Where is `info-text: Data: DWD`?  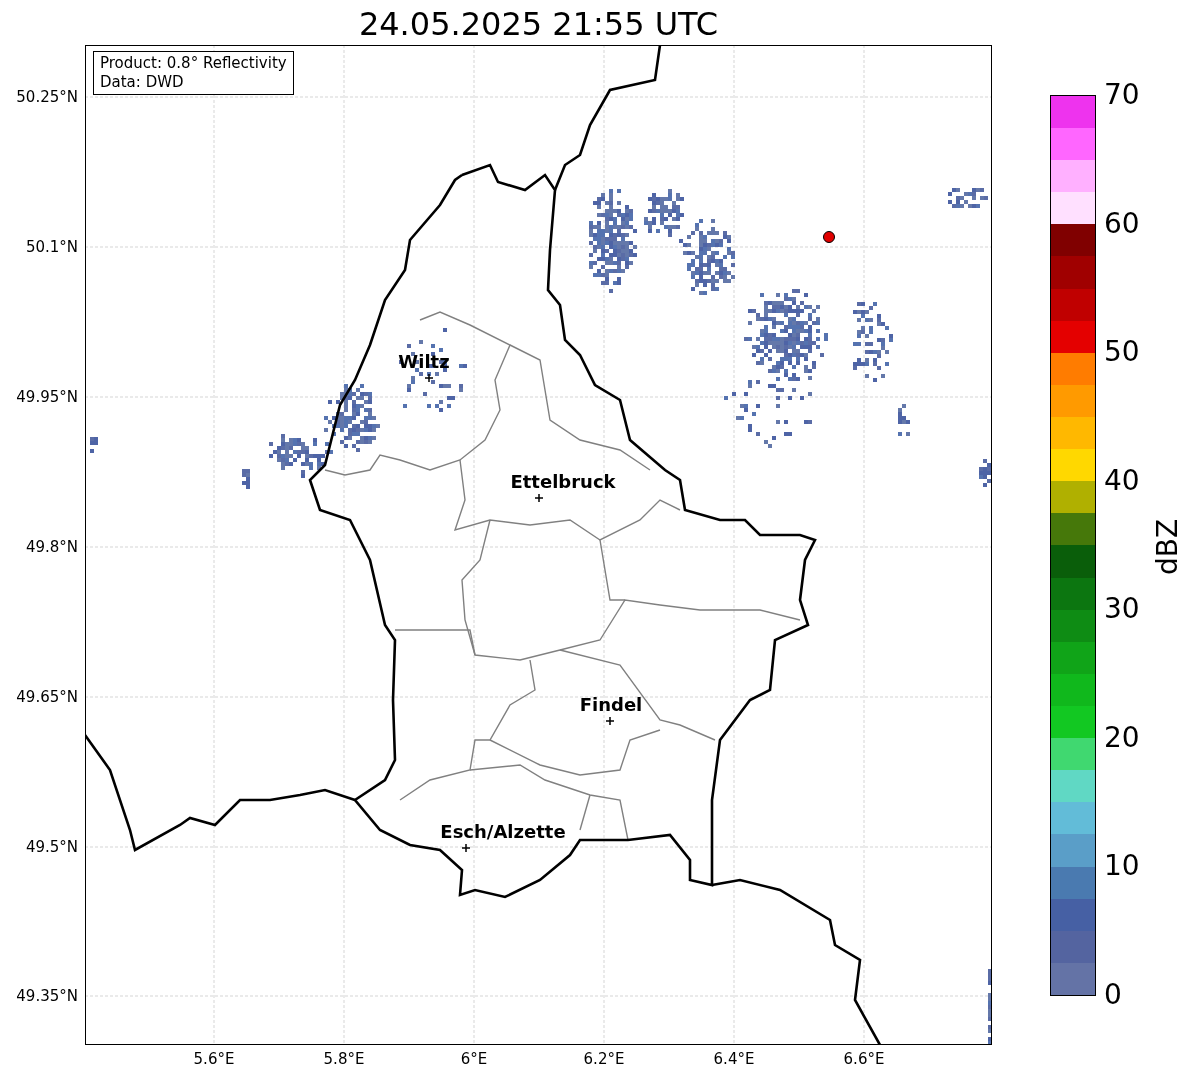
info-text: Data: DWD is located at coordinates (142, 82).